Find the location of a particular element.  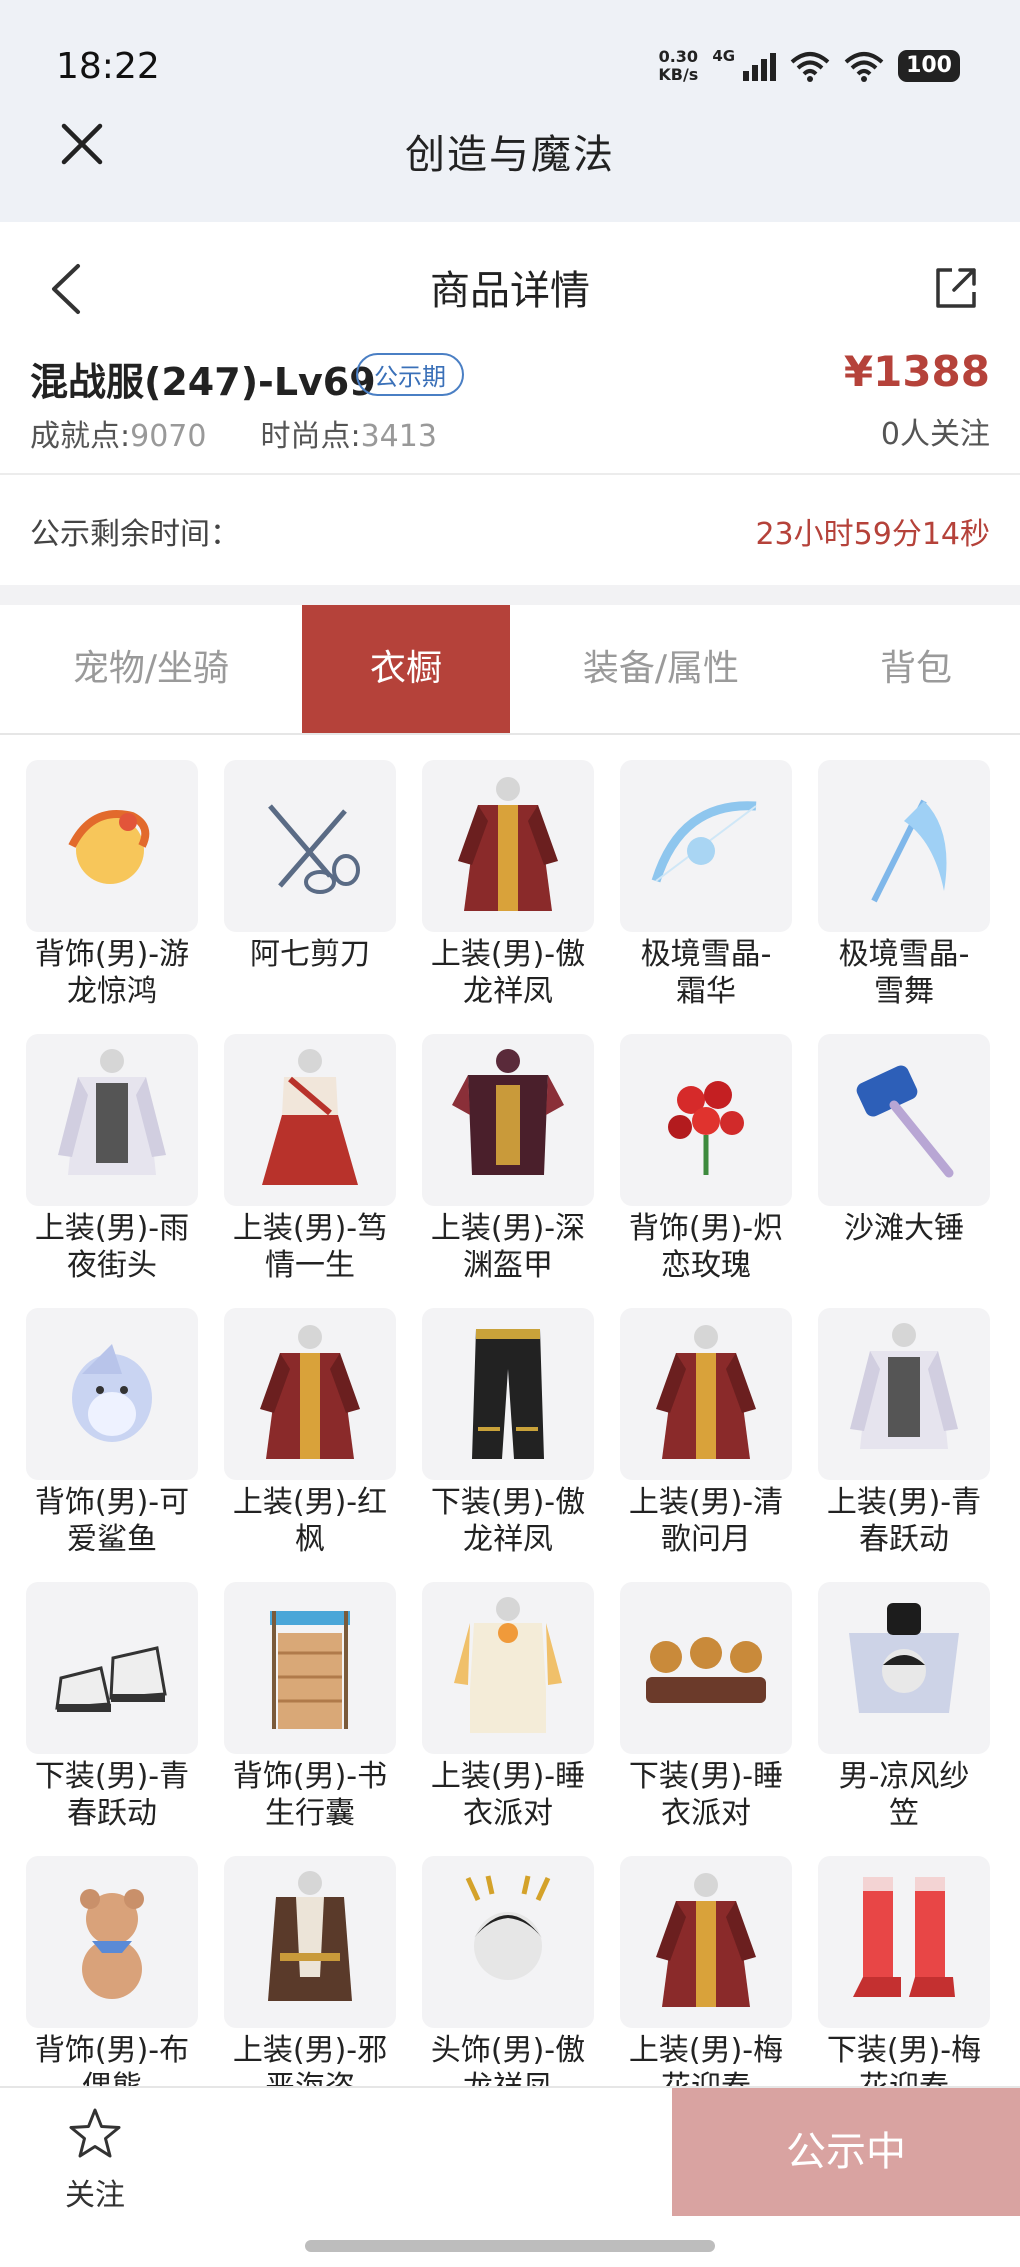

wardrobe-item: 背饰(男)-炽 恋玫瑰 is located at coordinates (706, 1159).